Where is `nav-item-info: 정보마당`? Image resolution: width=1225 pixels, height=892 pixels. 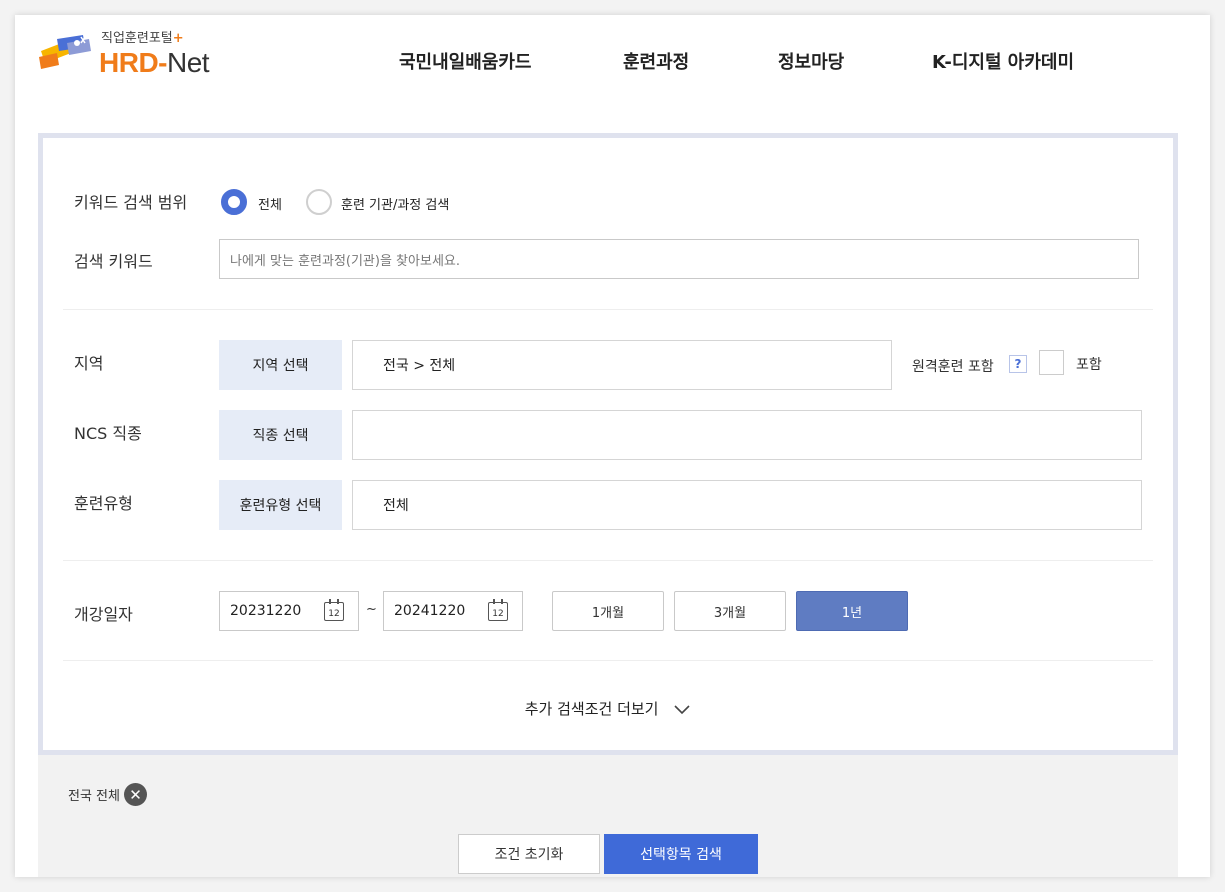 nav-item-info: 정보마당 is located at coordinates (811, 61).